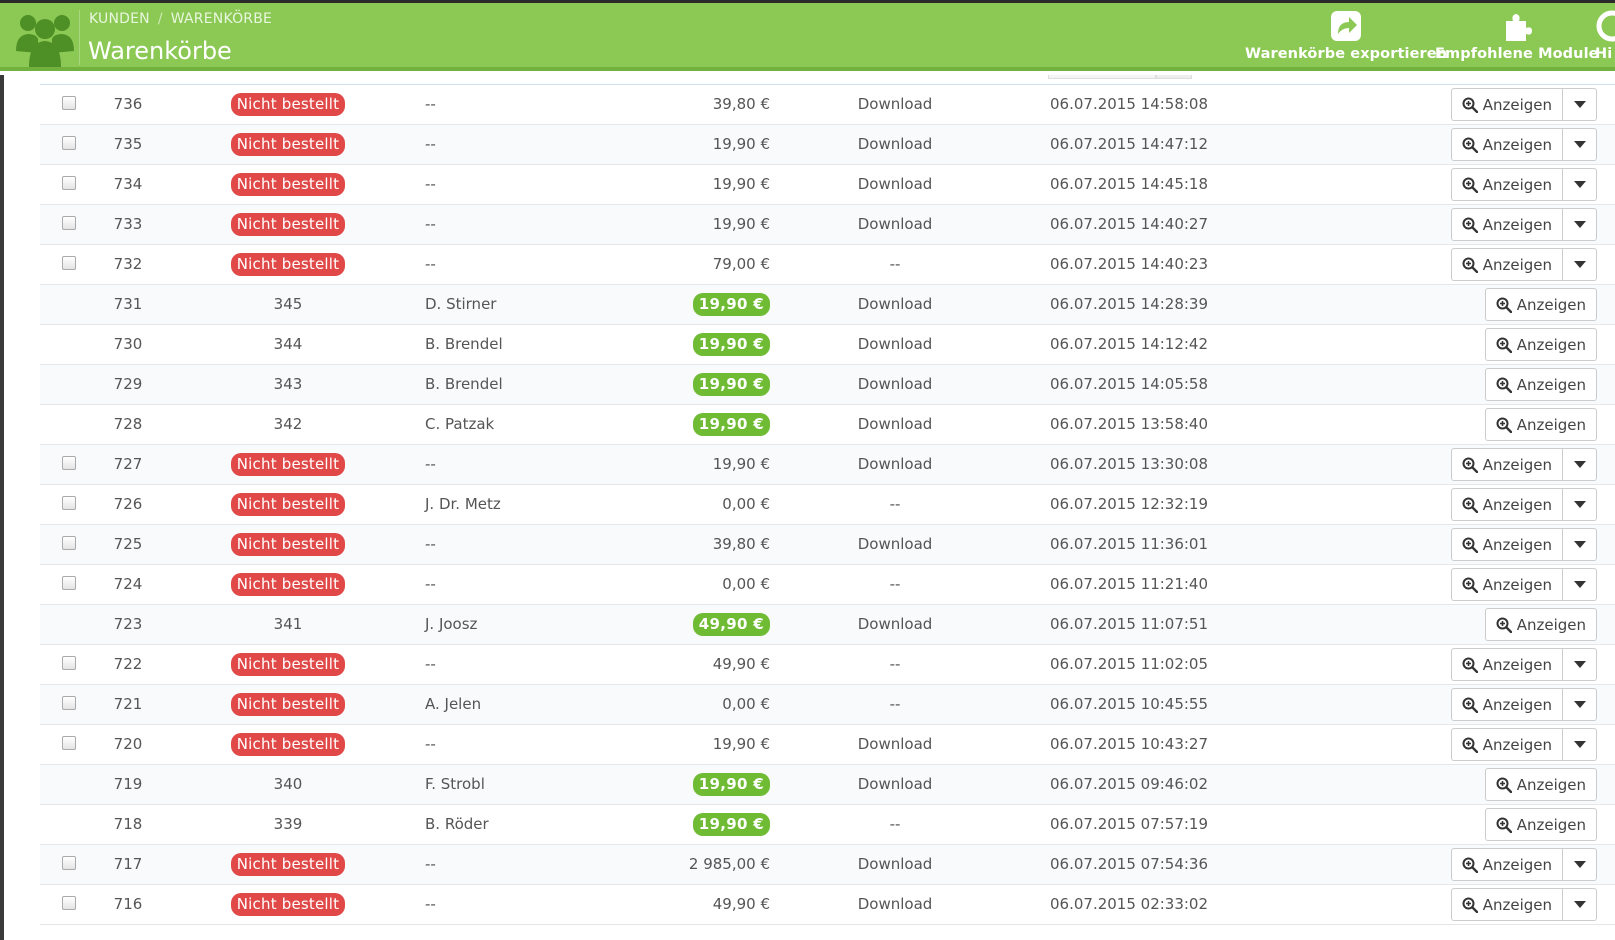  I want to click on cart-id: 729, so click(128, 384).